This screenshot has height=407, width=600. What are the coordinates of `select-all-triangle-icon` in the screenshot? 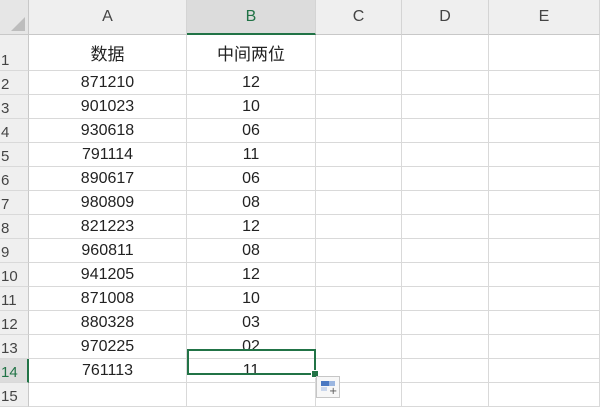 It's located at (18, 24).